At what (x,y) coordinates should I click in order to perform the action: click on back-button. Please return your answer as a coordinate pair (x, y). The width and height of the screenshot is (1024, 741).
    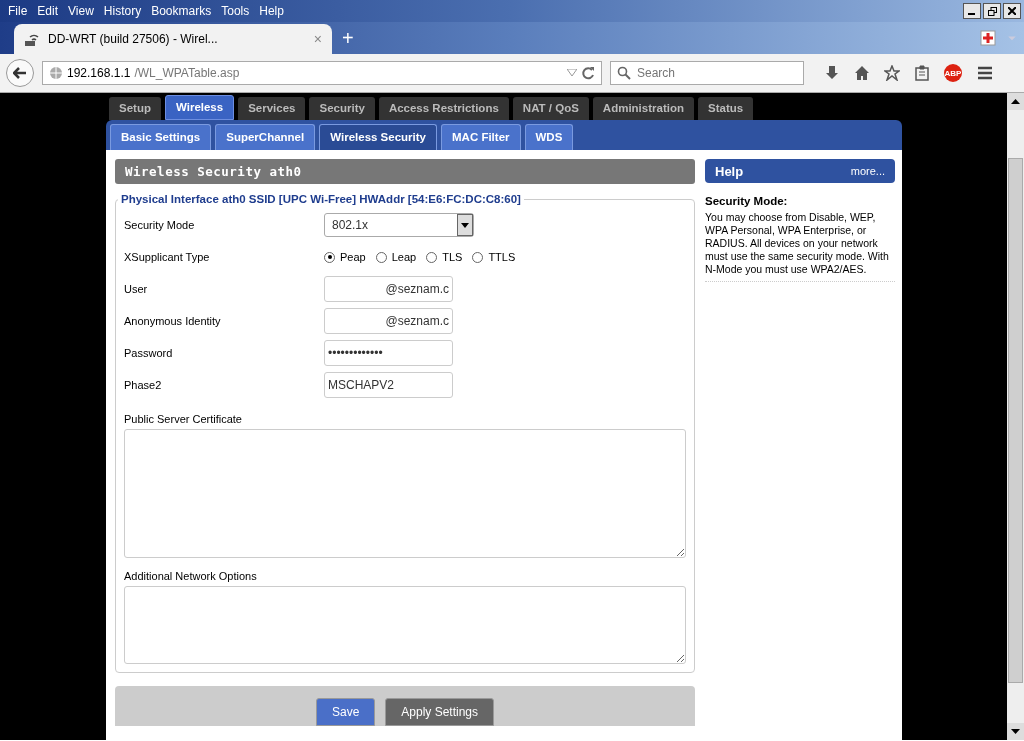
    Looking at the image, I should click on (20, 73).